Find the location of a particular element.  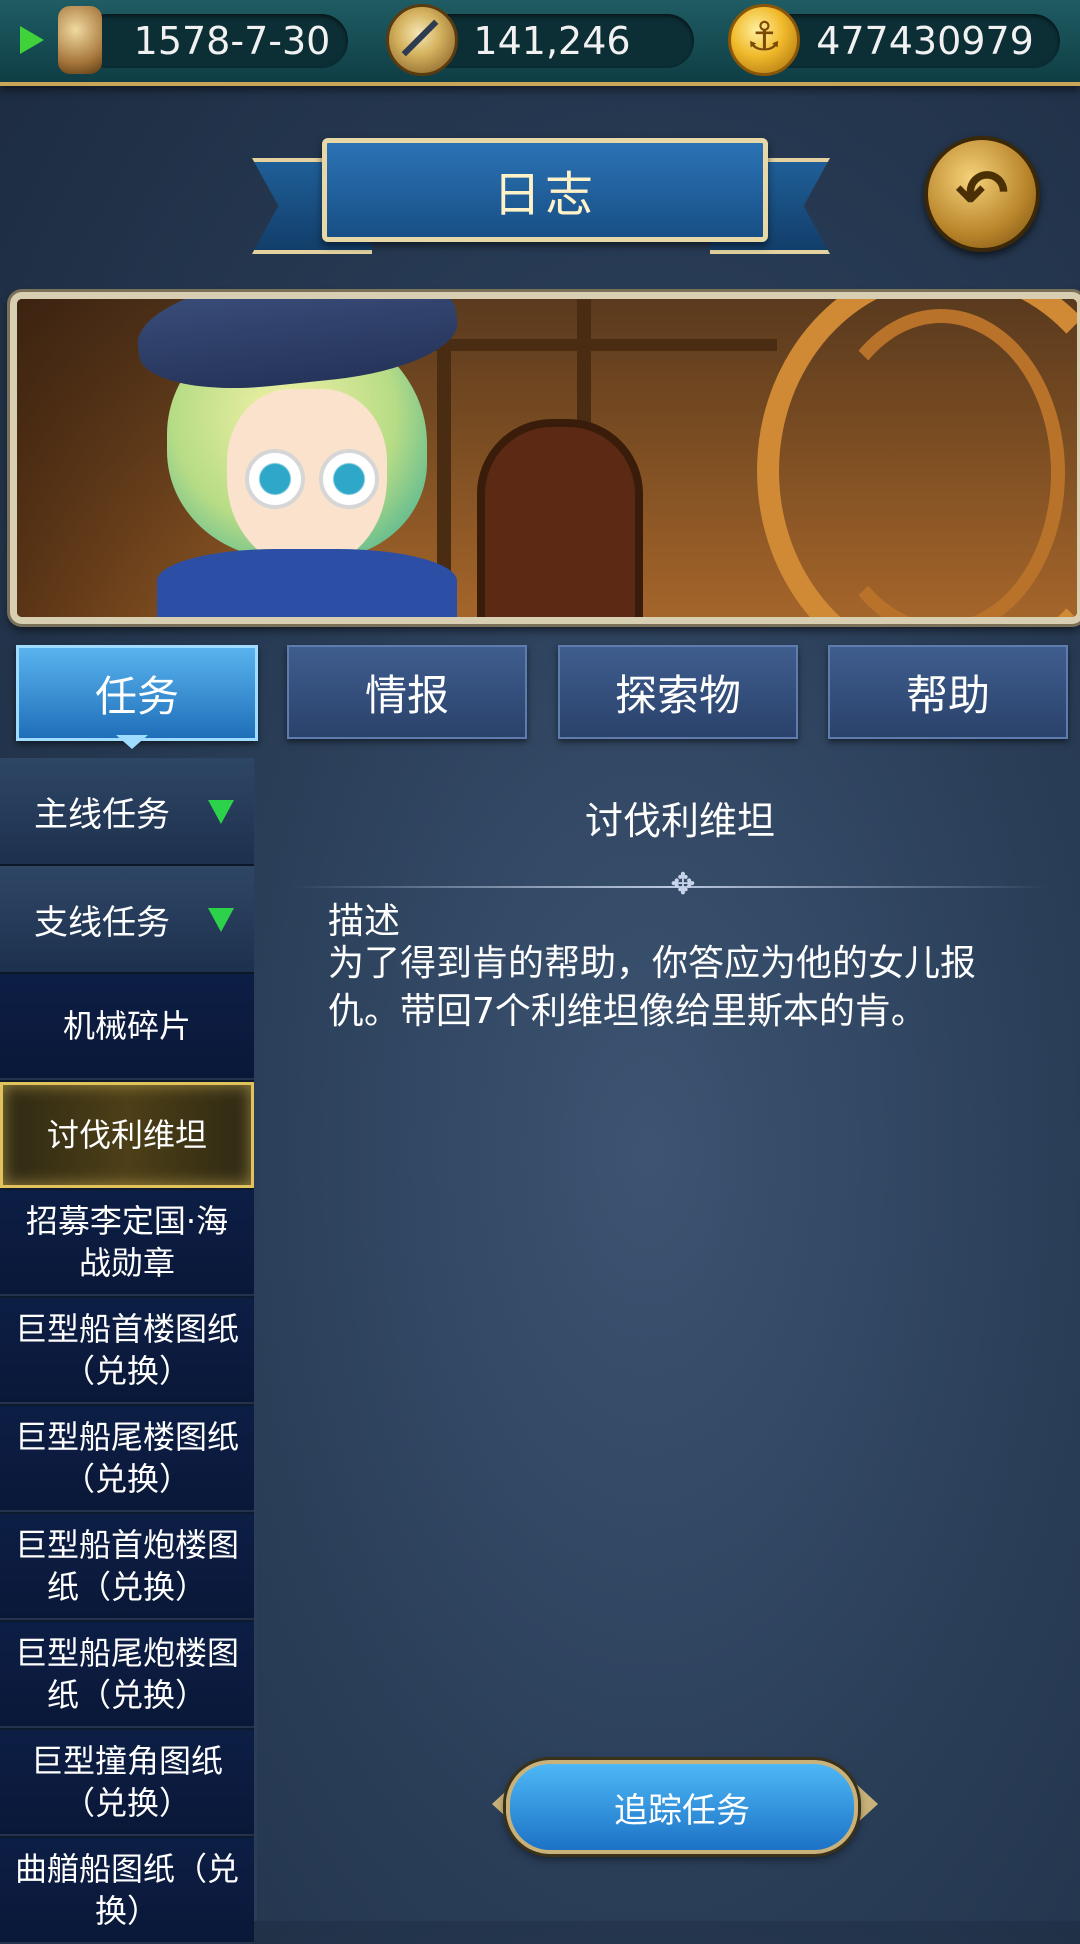

date-pill: 1578-7-30 is located at coordinates (214, 41).